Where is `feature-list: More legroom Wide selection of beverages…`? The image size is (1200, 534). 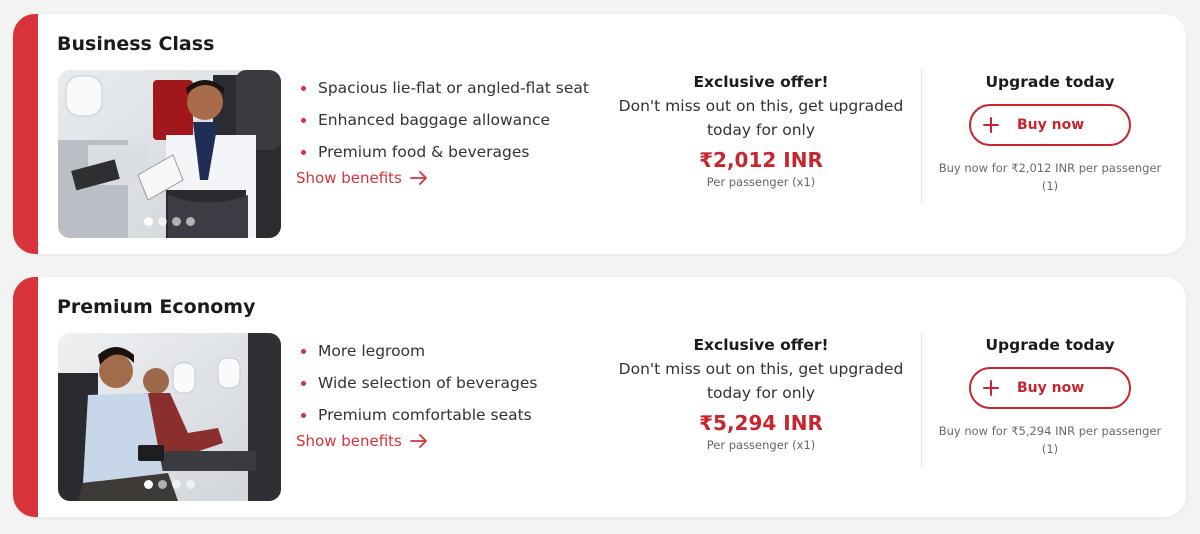
feature-list: More legroom Wide selection of beverages… is located at coordinates (417, 383).